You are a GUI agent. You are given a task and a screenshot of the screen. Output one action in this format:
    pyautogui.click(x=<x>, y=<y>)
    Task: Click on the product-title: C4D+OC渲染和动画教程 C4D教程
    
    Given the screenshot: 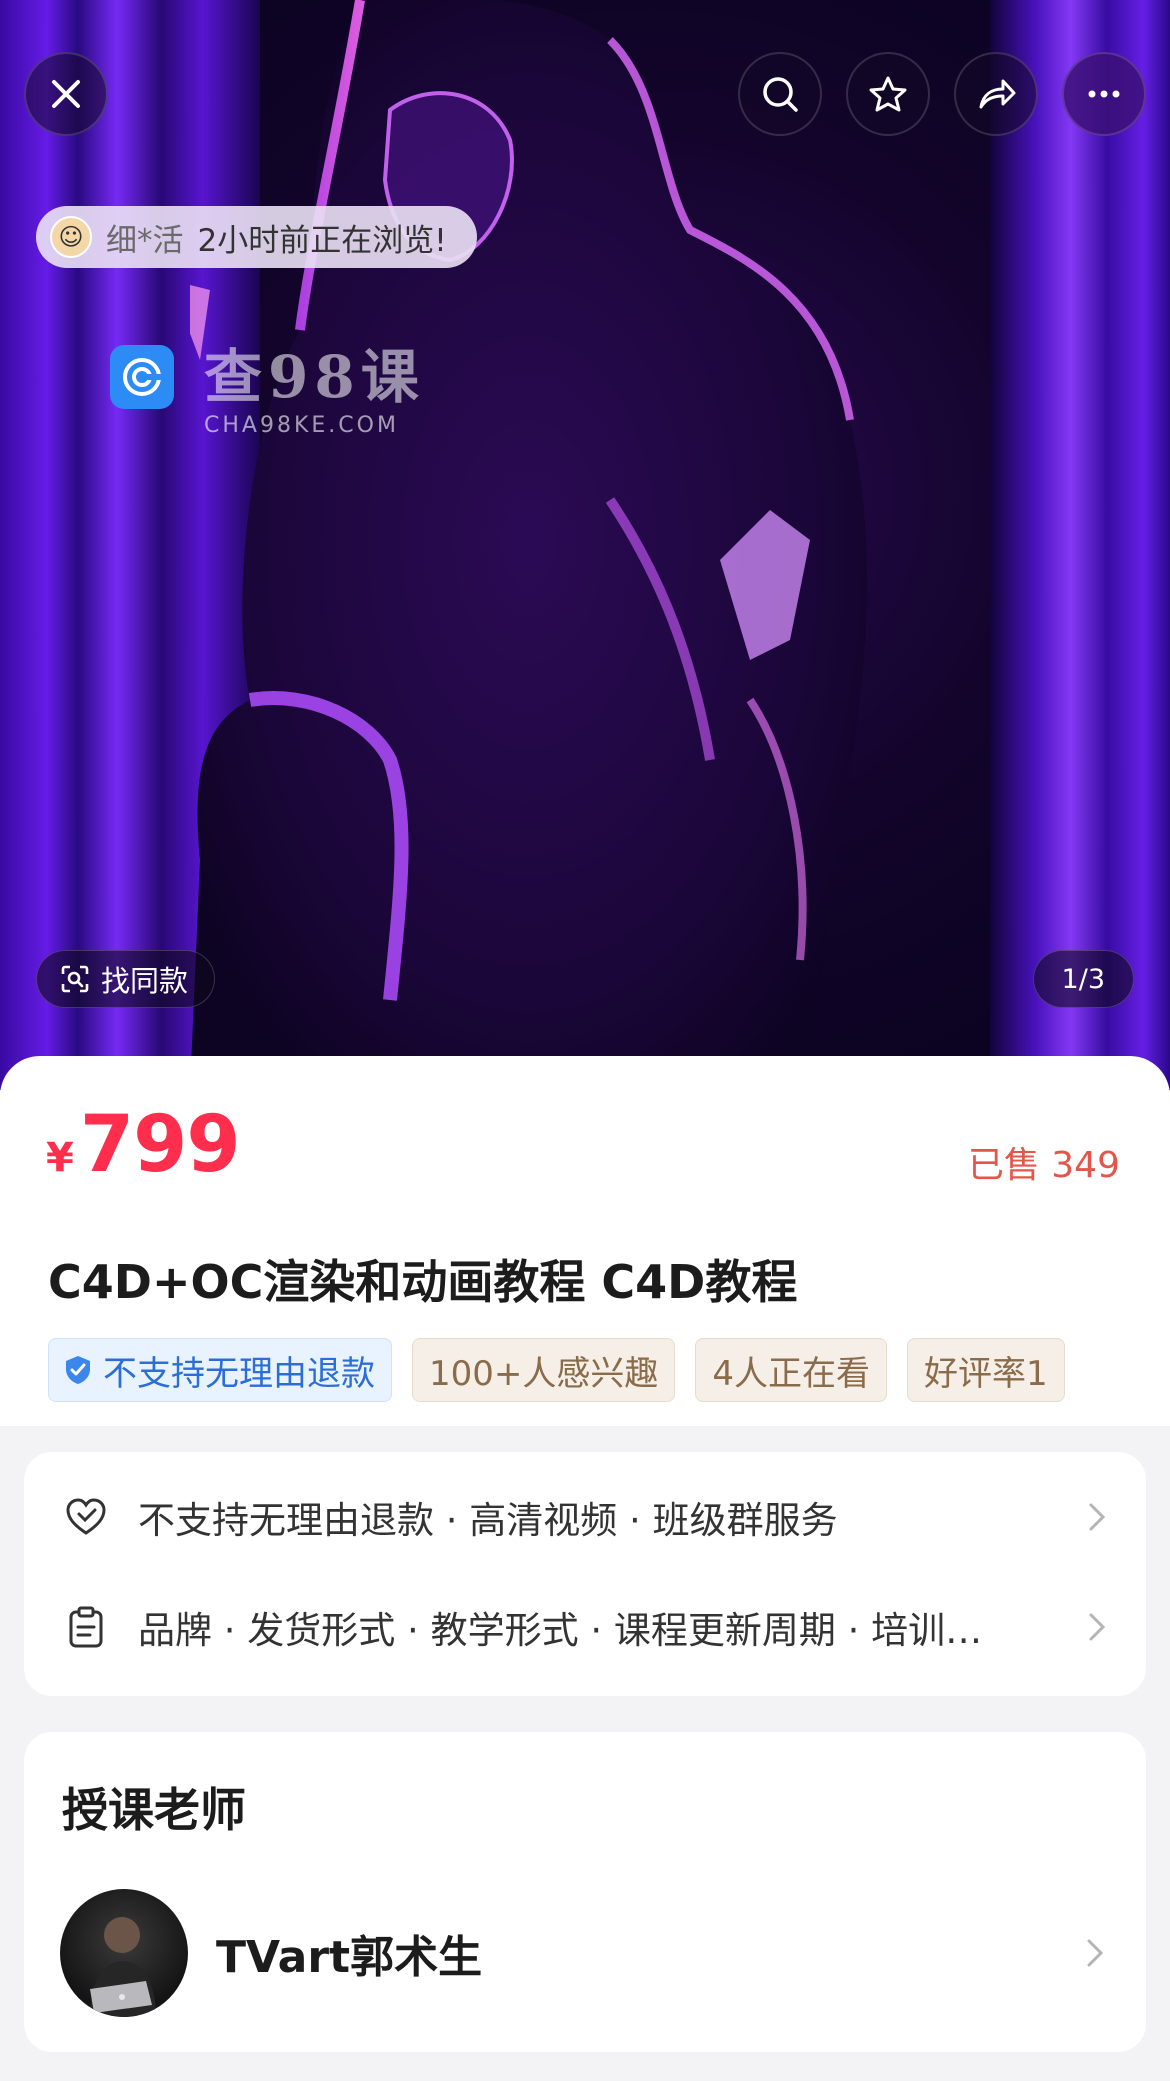 What is the action you would take?
    pyautogui.click(x=423, y=1282)
    